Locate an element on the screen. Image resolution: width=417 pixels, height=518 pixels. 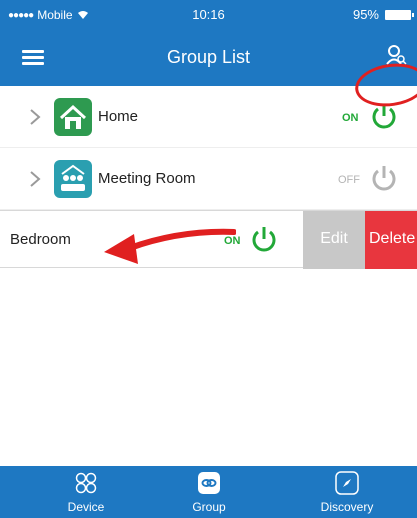
tab-discovery: Discovery is located at coordinates (347, 492).